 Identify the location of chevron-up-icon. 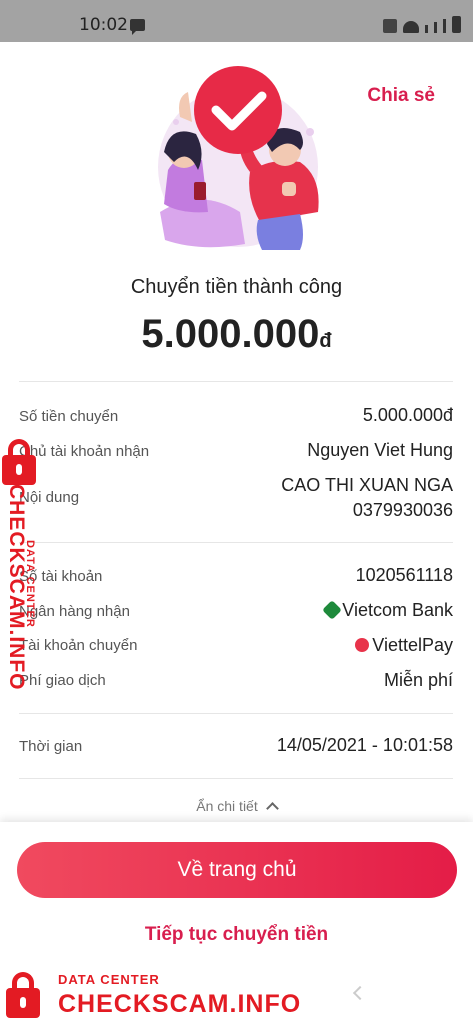
(272, 808).